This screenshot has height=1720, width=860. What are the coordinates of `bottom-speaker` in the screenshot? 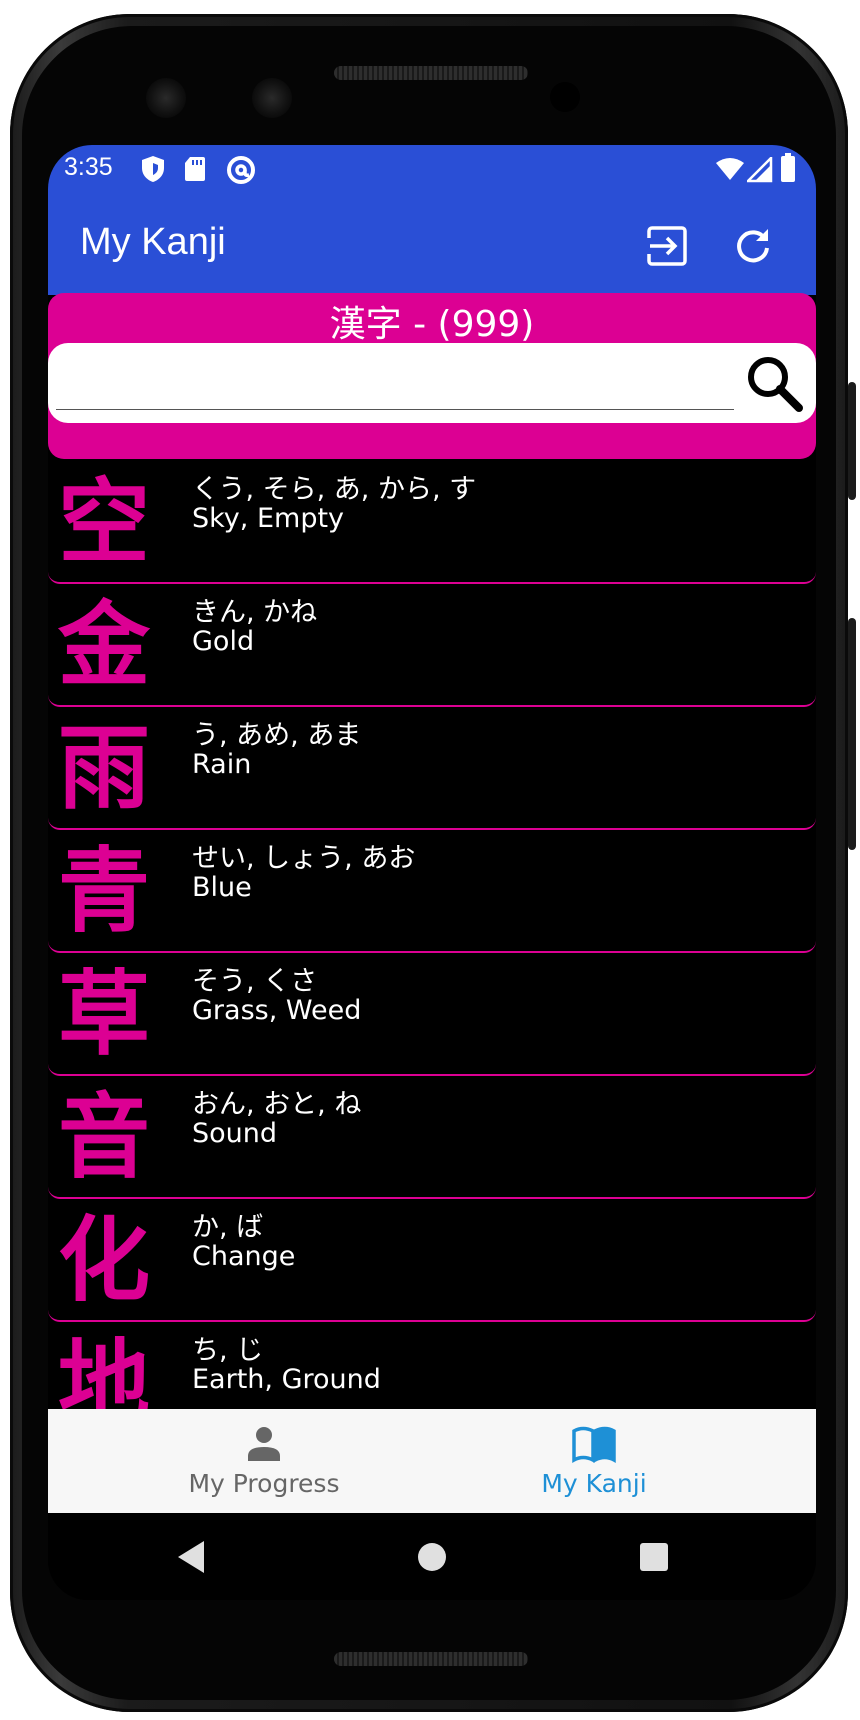 It's located at (431, 1659).